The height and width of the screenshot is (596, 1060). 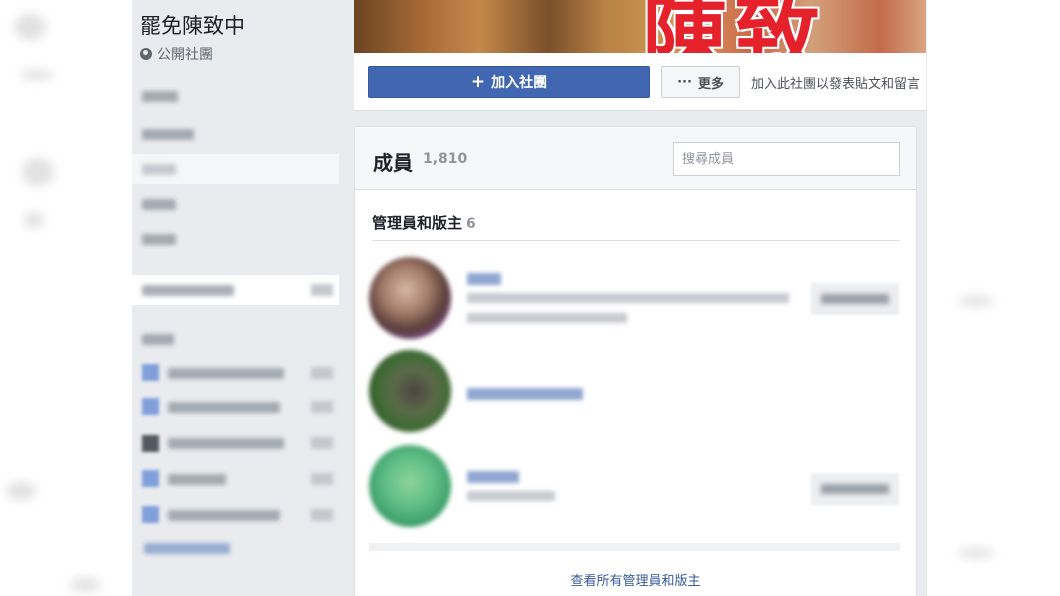 I want to click on search-members-input, so click(x=786, y=159).